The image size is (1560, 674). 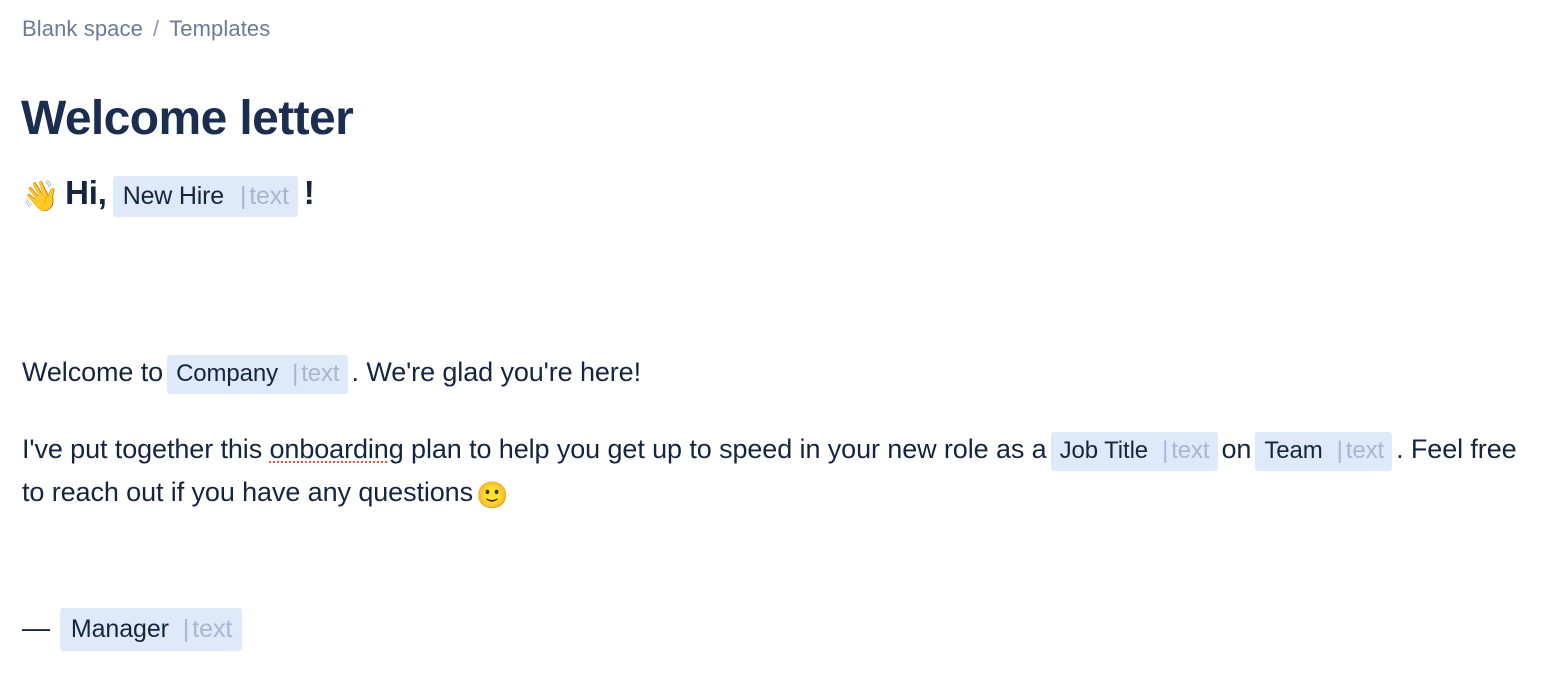 I want to click on breadcrumb: Blank space / Templates, so click(x=146, y=29).